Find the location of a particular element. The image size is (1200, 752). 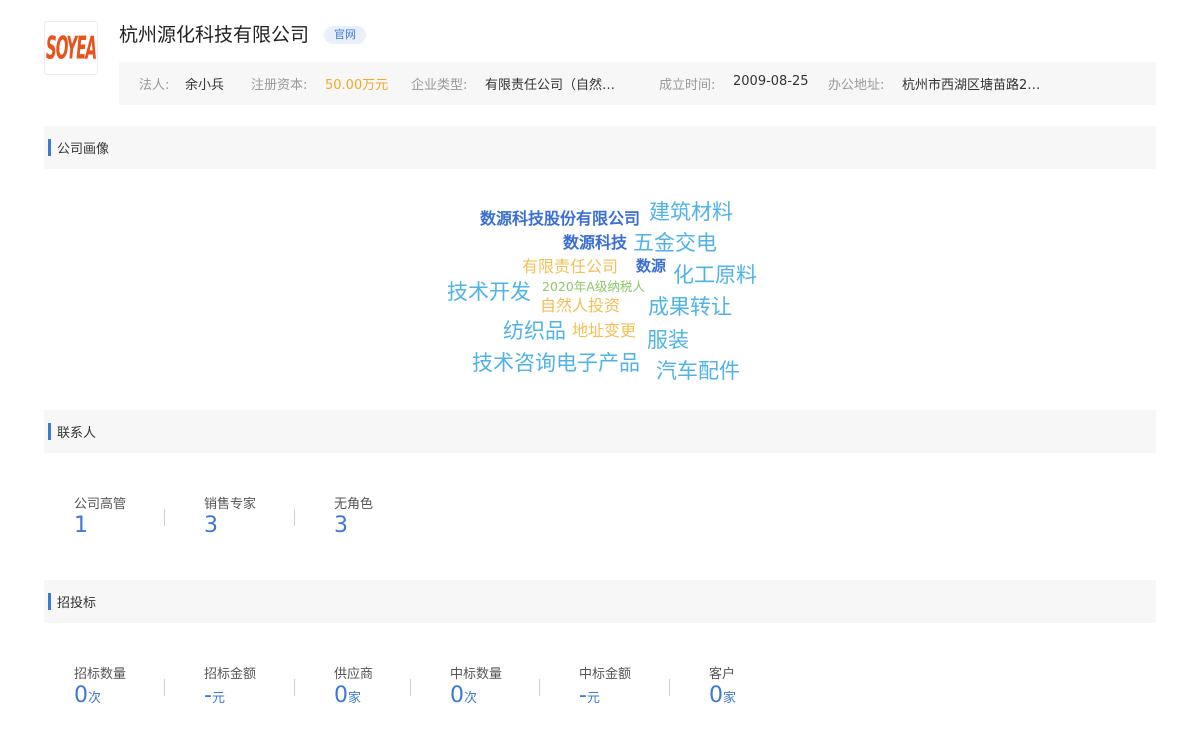

capital-label: 注册资本: is located at coordinates (279, 85).